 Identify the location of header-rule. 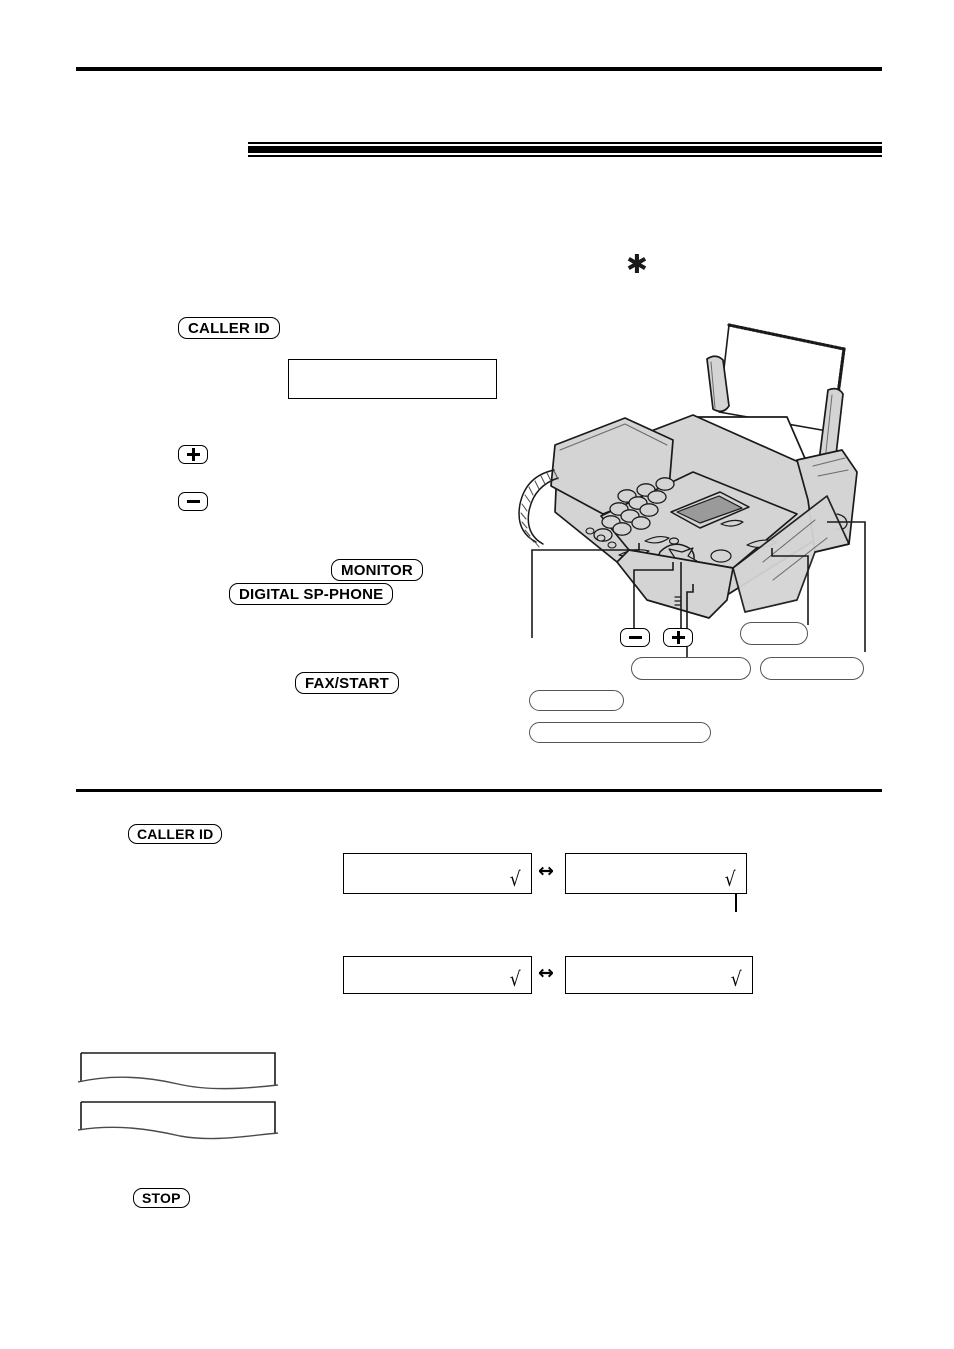
(479, 69).